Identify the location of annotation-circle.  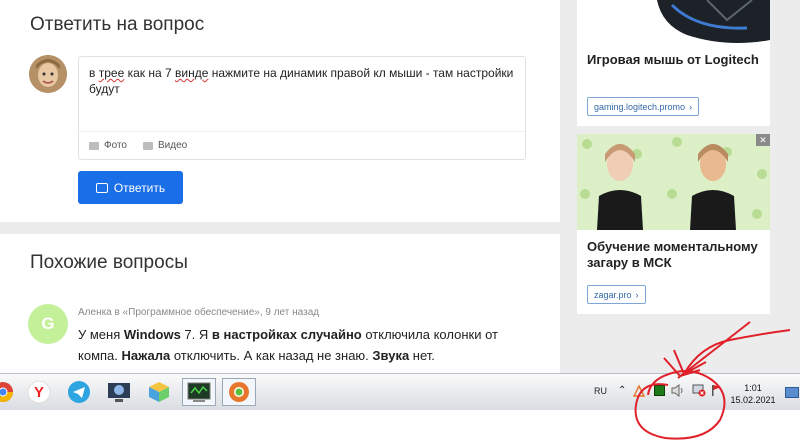
(680, 405).